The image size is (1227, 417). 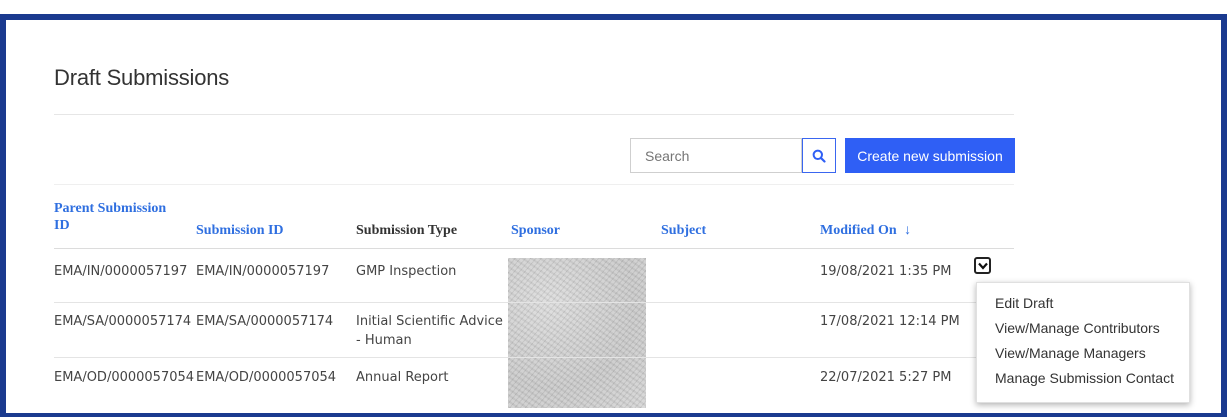 What do you see at coordinates (535, 231) in the screenshot?
I see `column-header-sponsor: Sponsor` at bounding box center [535, 231].